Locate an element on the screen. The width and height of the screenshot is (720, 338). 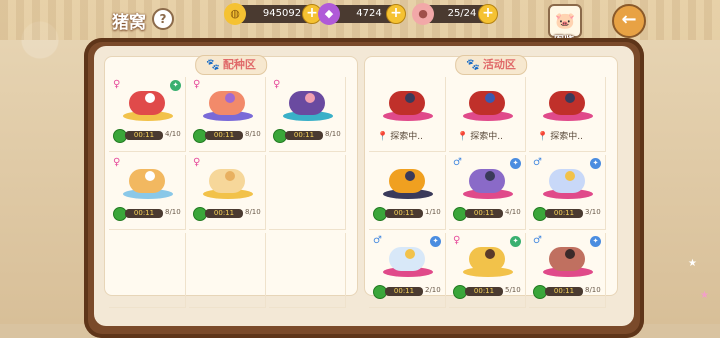
count-text: 5/10 is located at coordinates (513, 290).